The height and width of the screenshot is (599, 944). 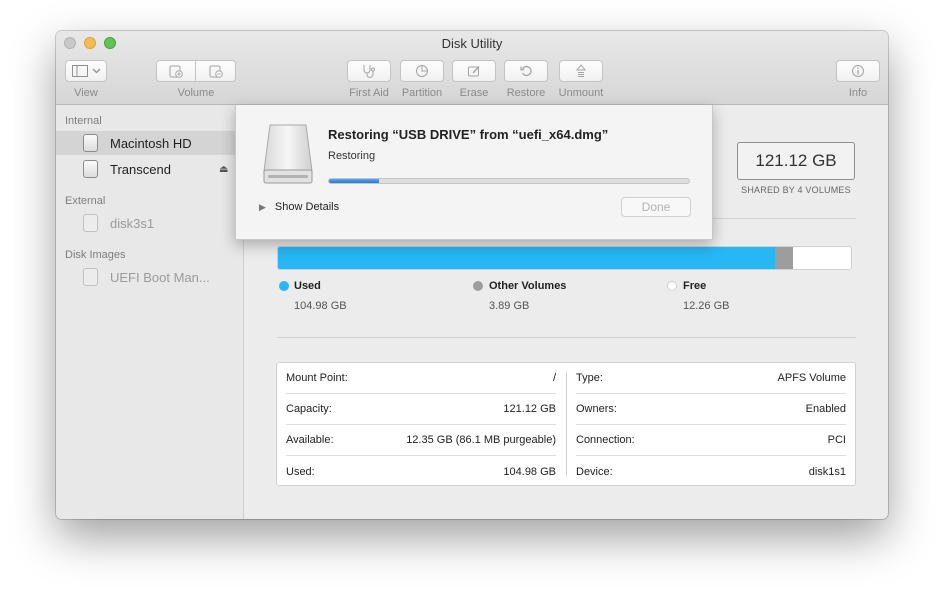 What do you see at coordinates (581, 93) in the screenshot?
I see `unmount-label: Unmount` at bounding box center [581, 93].